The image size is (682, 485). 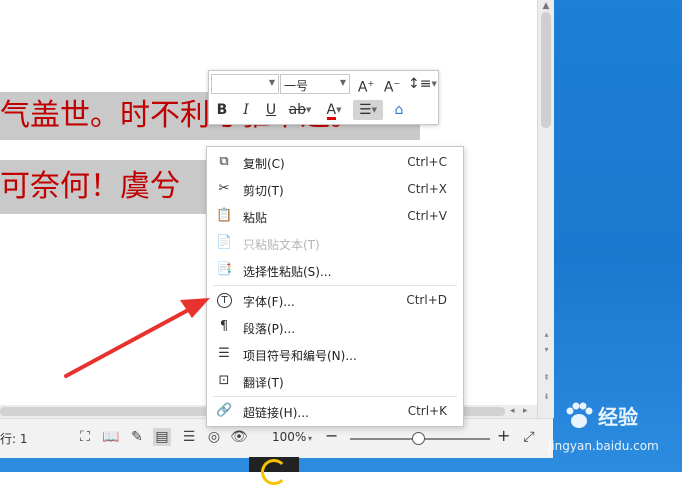 I want to click on taskbar-app-icon, so click(x=274, y=471).